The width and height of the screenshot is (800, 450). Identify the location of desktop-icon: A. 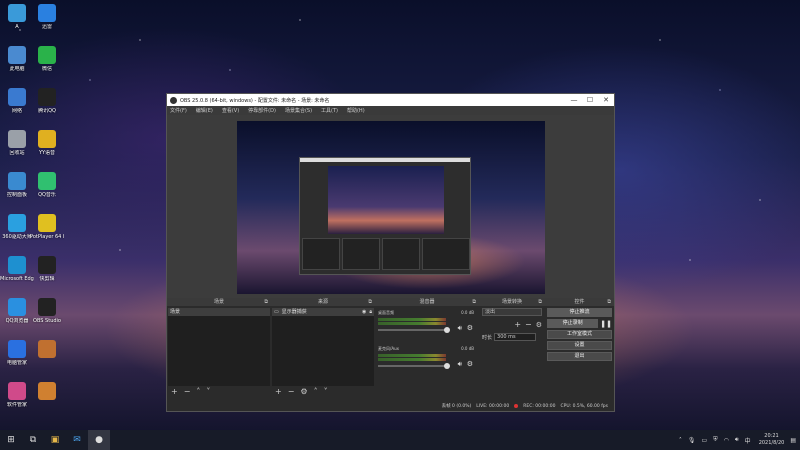
(17, 17).